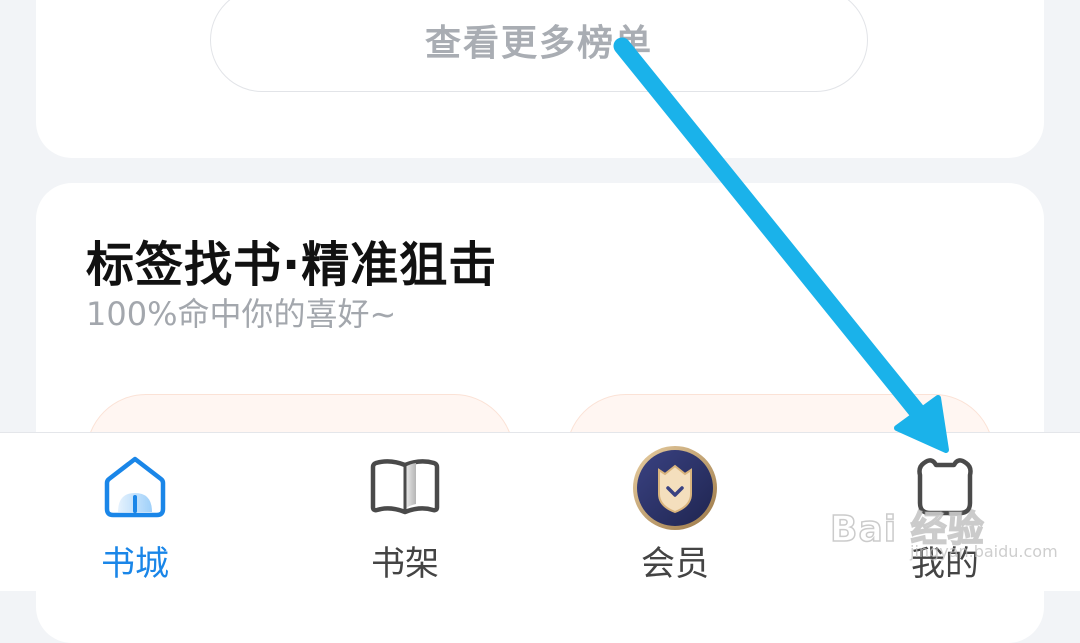 The width and height of the screenshot is (1080, 643). Describe the element at coordinates (945, 489) in the screenshot. I see `bear-profile-icon` at that location.